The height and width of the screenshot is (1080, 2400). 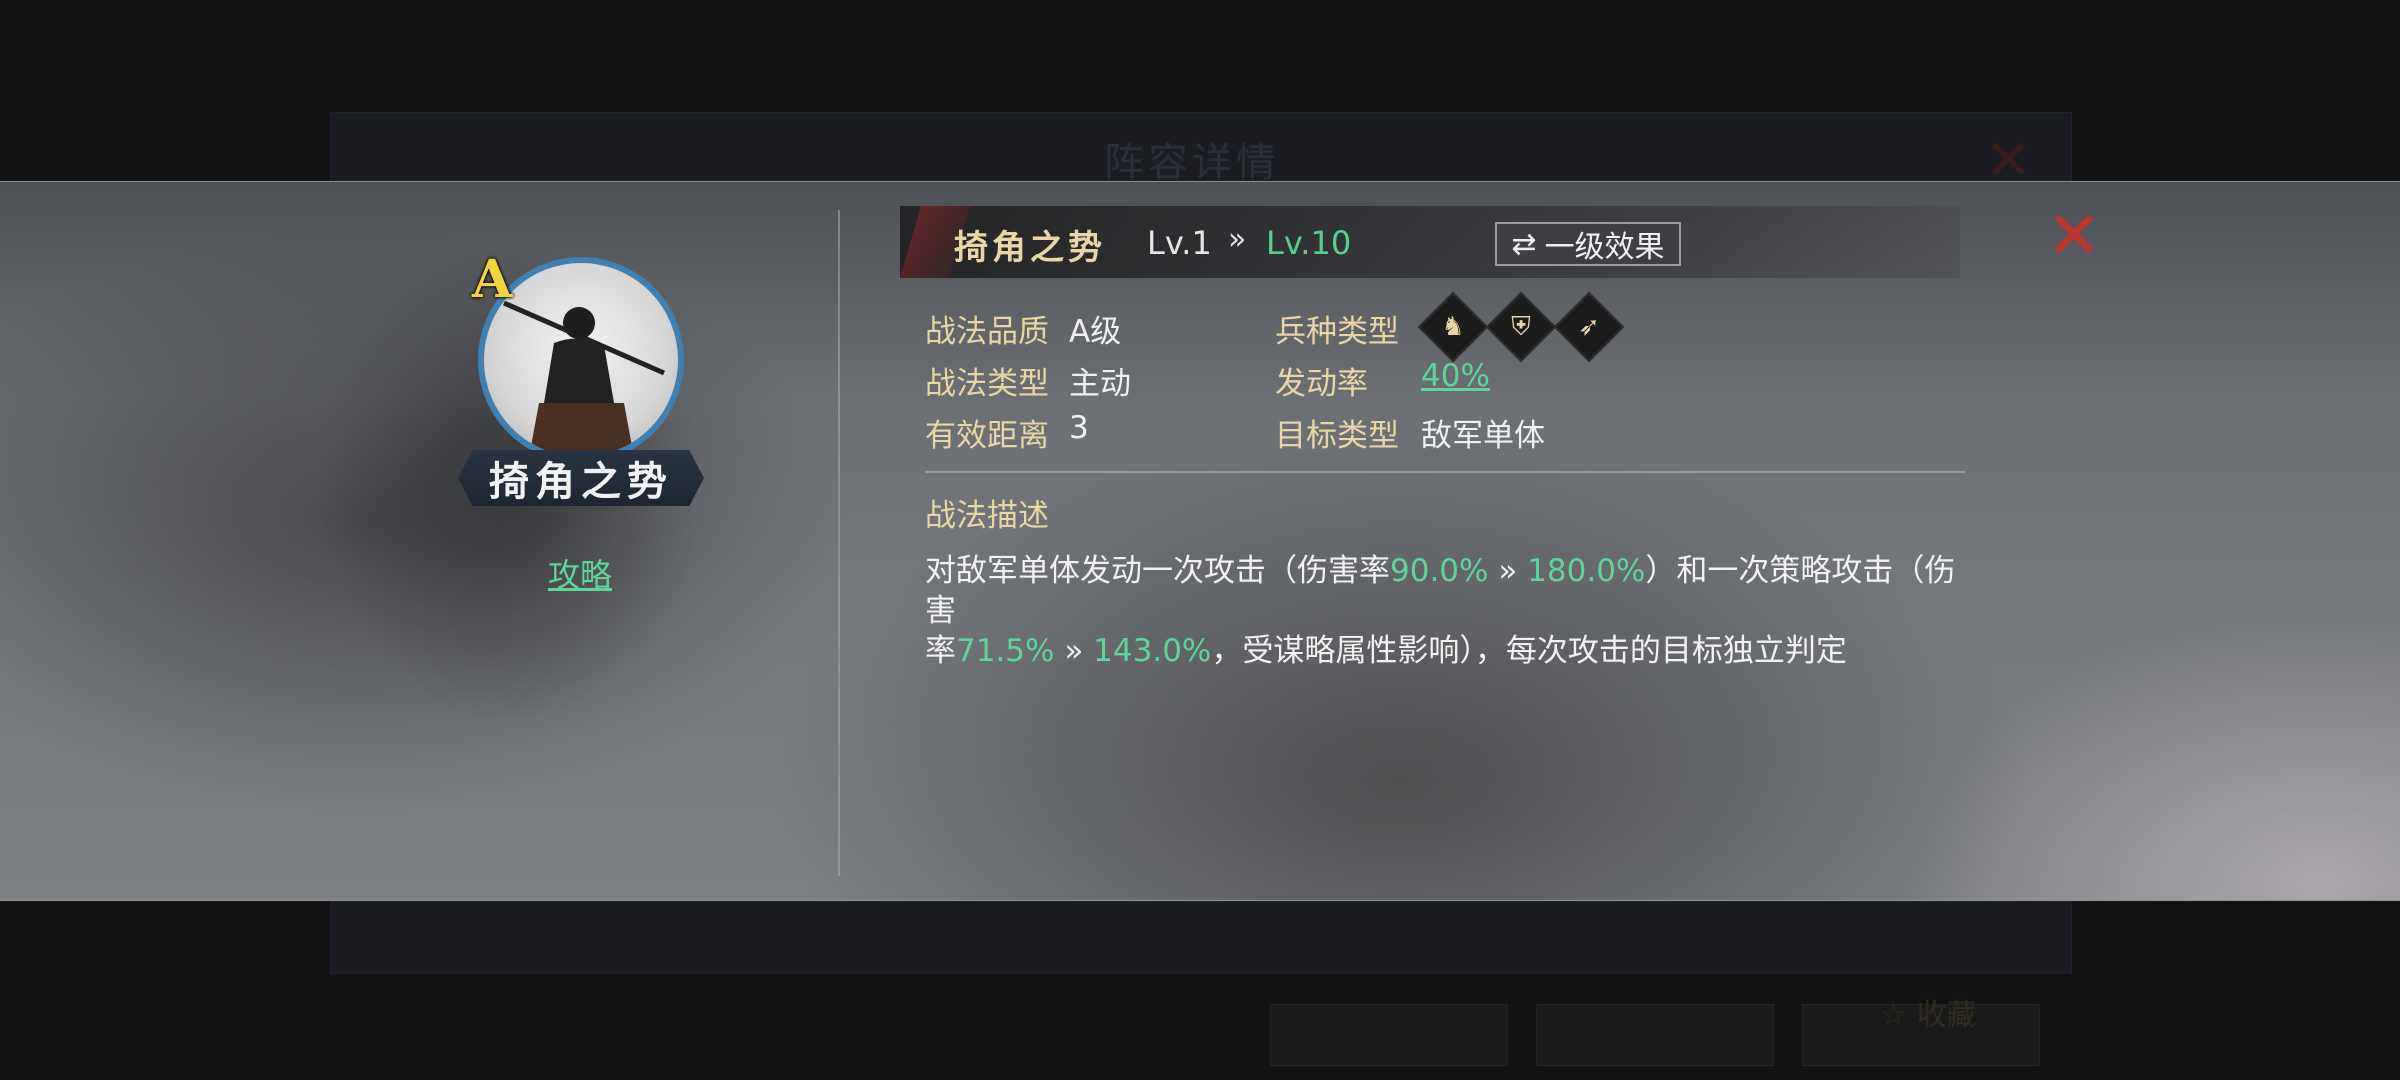 What do you see at coordinates (1337, 332) in the screenshot?
I see `troop-type-label: 兵种类型` at bounding box center [1337, 332].